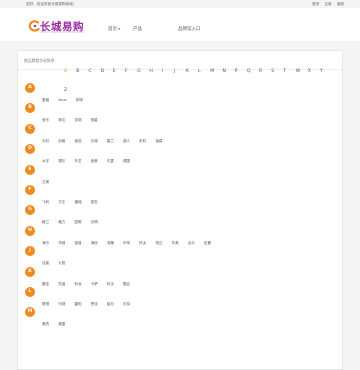  I want to click on brand-group-b: B 宝乐 奔达 百丽 宝星, so click(181, 110).